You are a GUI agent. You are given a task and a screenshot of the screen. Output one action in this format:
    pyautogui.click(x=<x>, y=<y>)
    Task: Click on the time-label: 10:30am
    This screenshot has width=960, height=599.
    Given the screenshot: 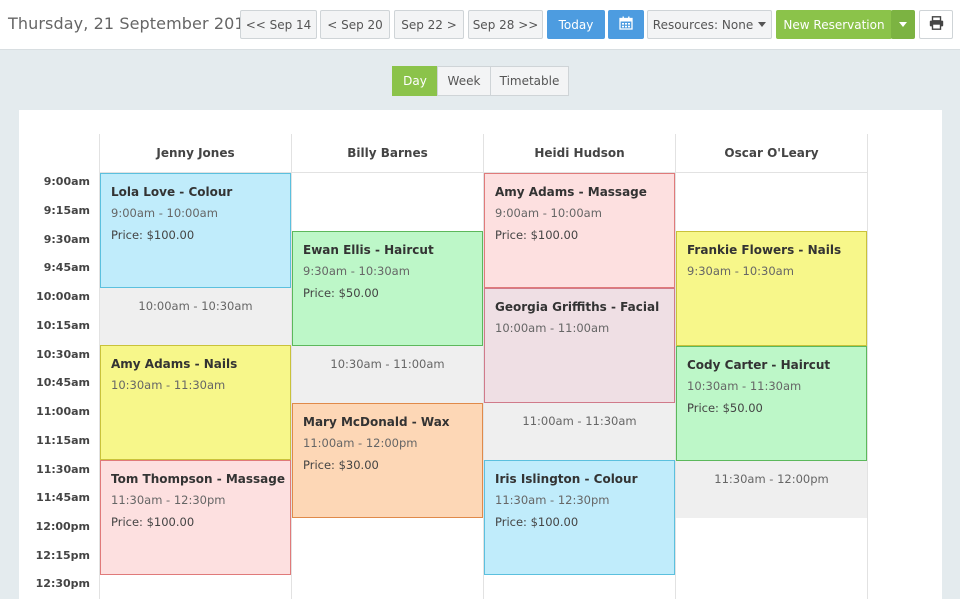 What is the action you would take?
    pyautogui.click(x=63, y=354)
    